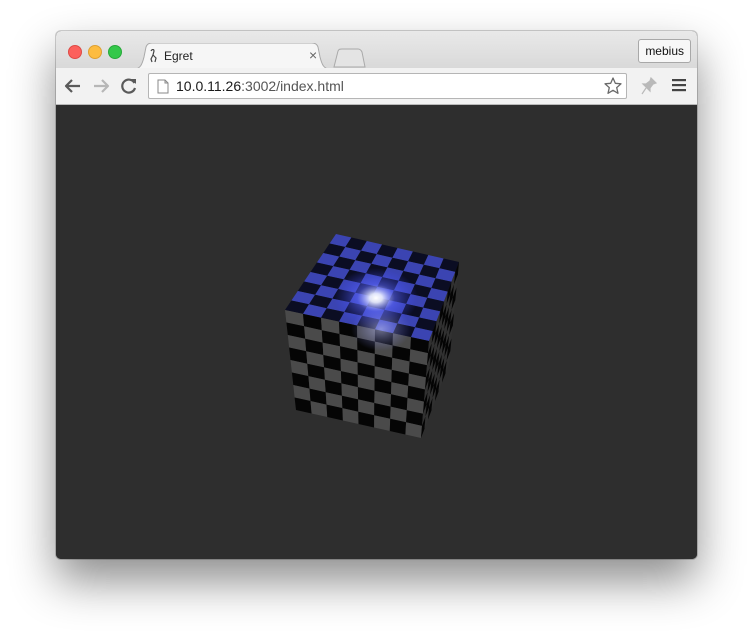 The width and height of the screenshot is (753, 640). I want to click on new-tab-button, so click(349, 58).